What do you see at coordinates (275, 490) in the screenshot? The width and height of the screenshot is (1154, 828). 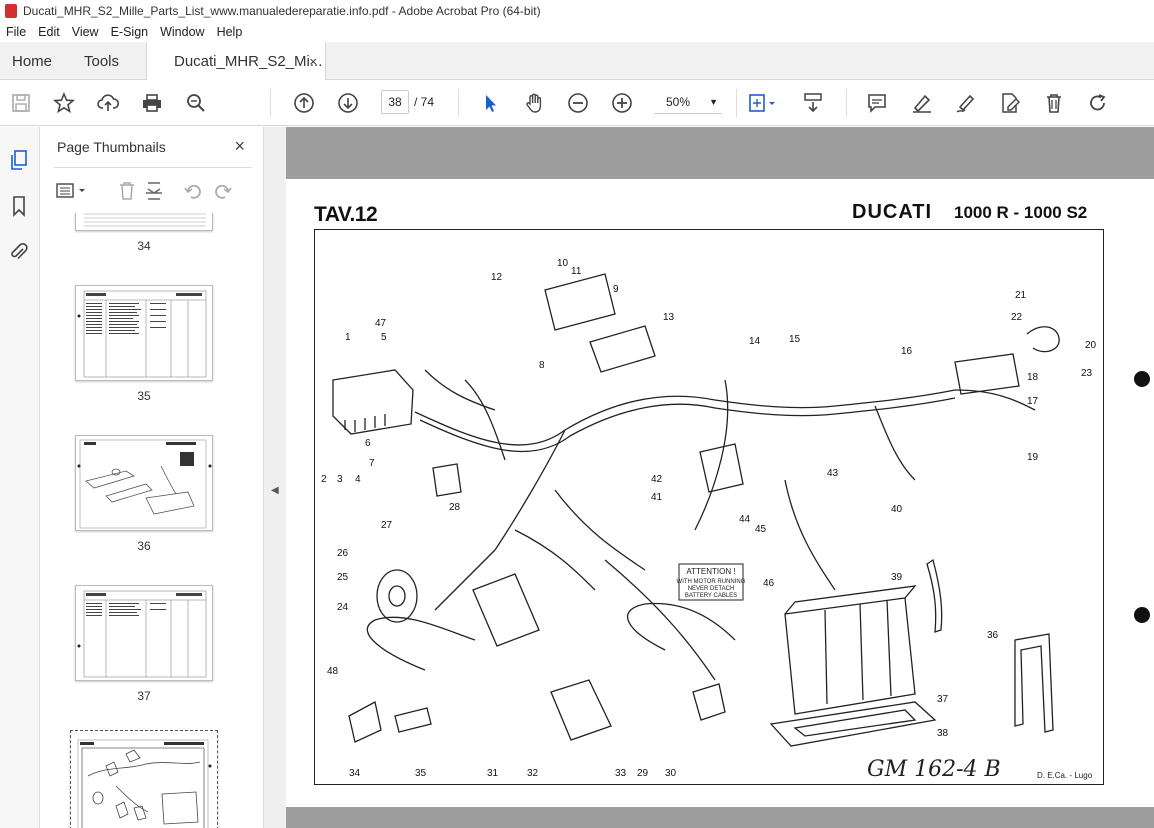 I see `collapse-left-icon: ◀` at bounding box center [275, 490].